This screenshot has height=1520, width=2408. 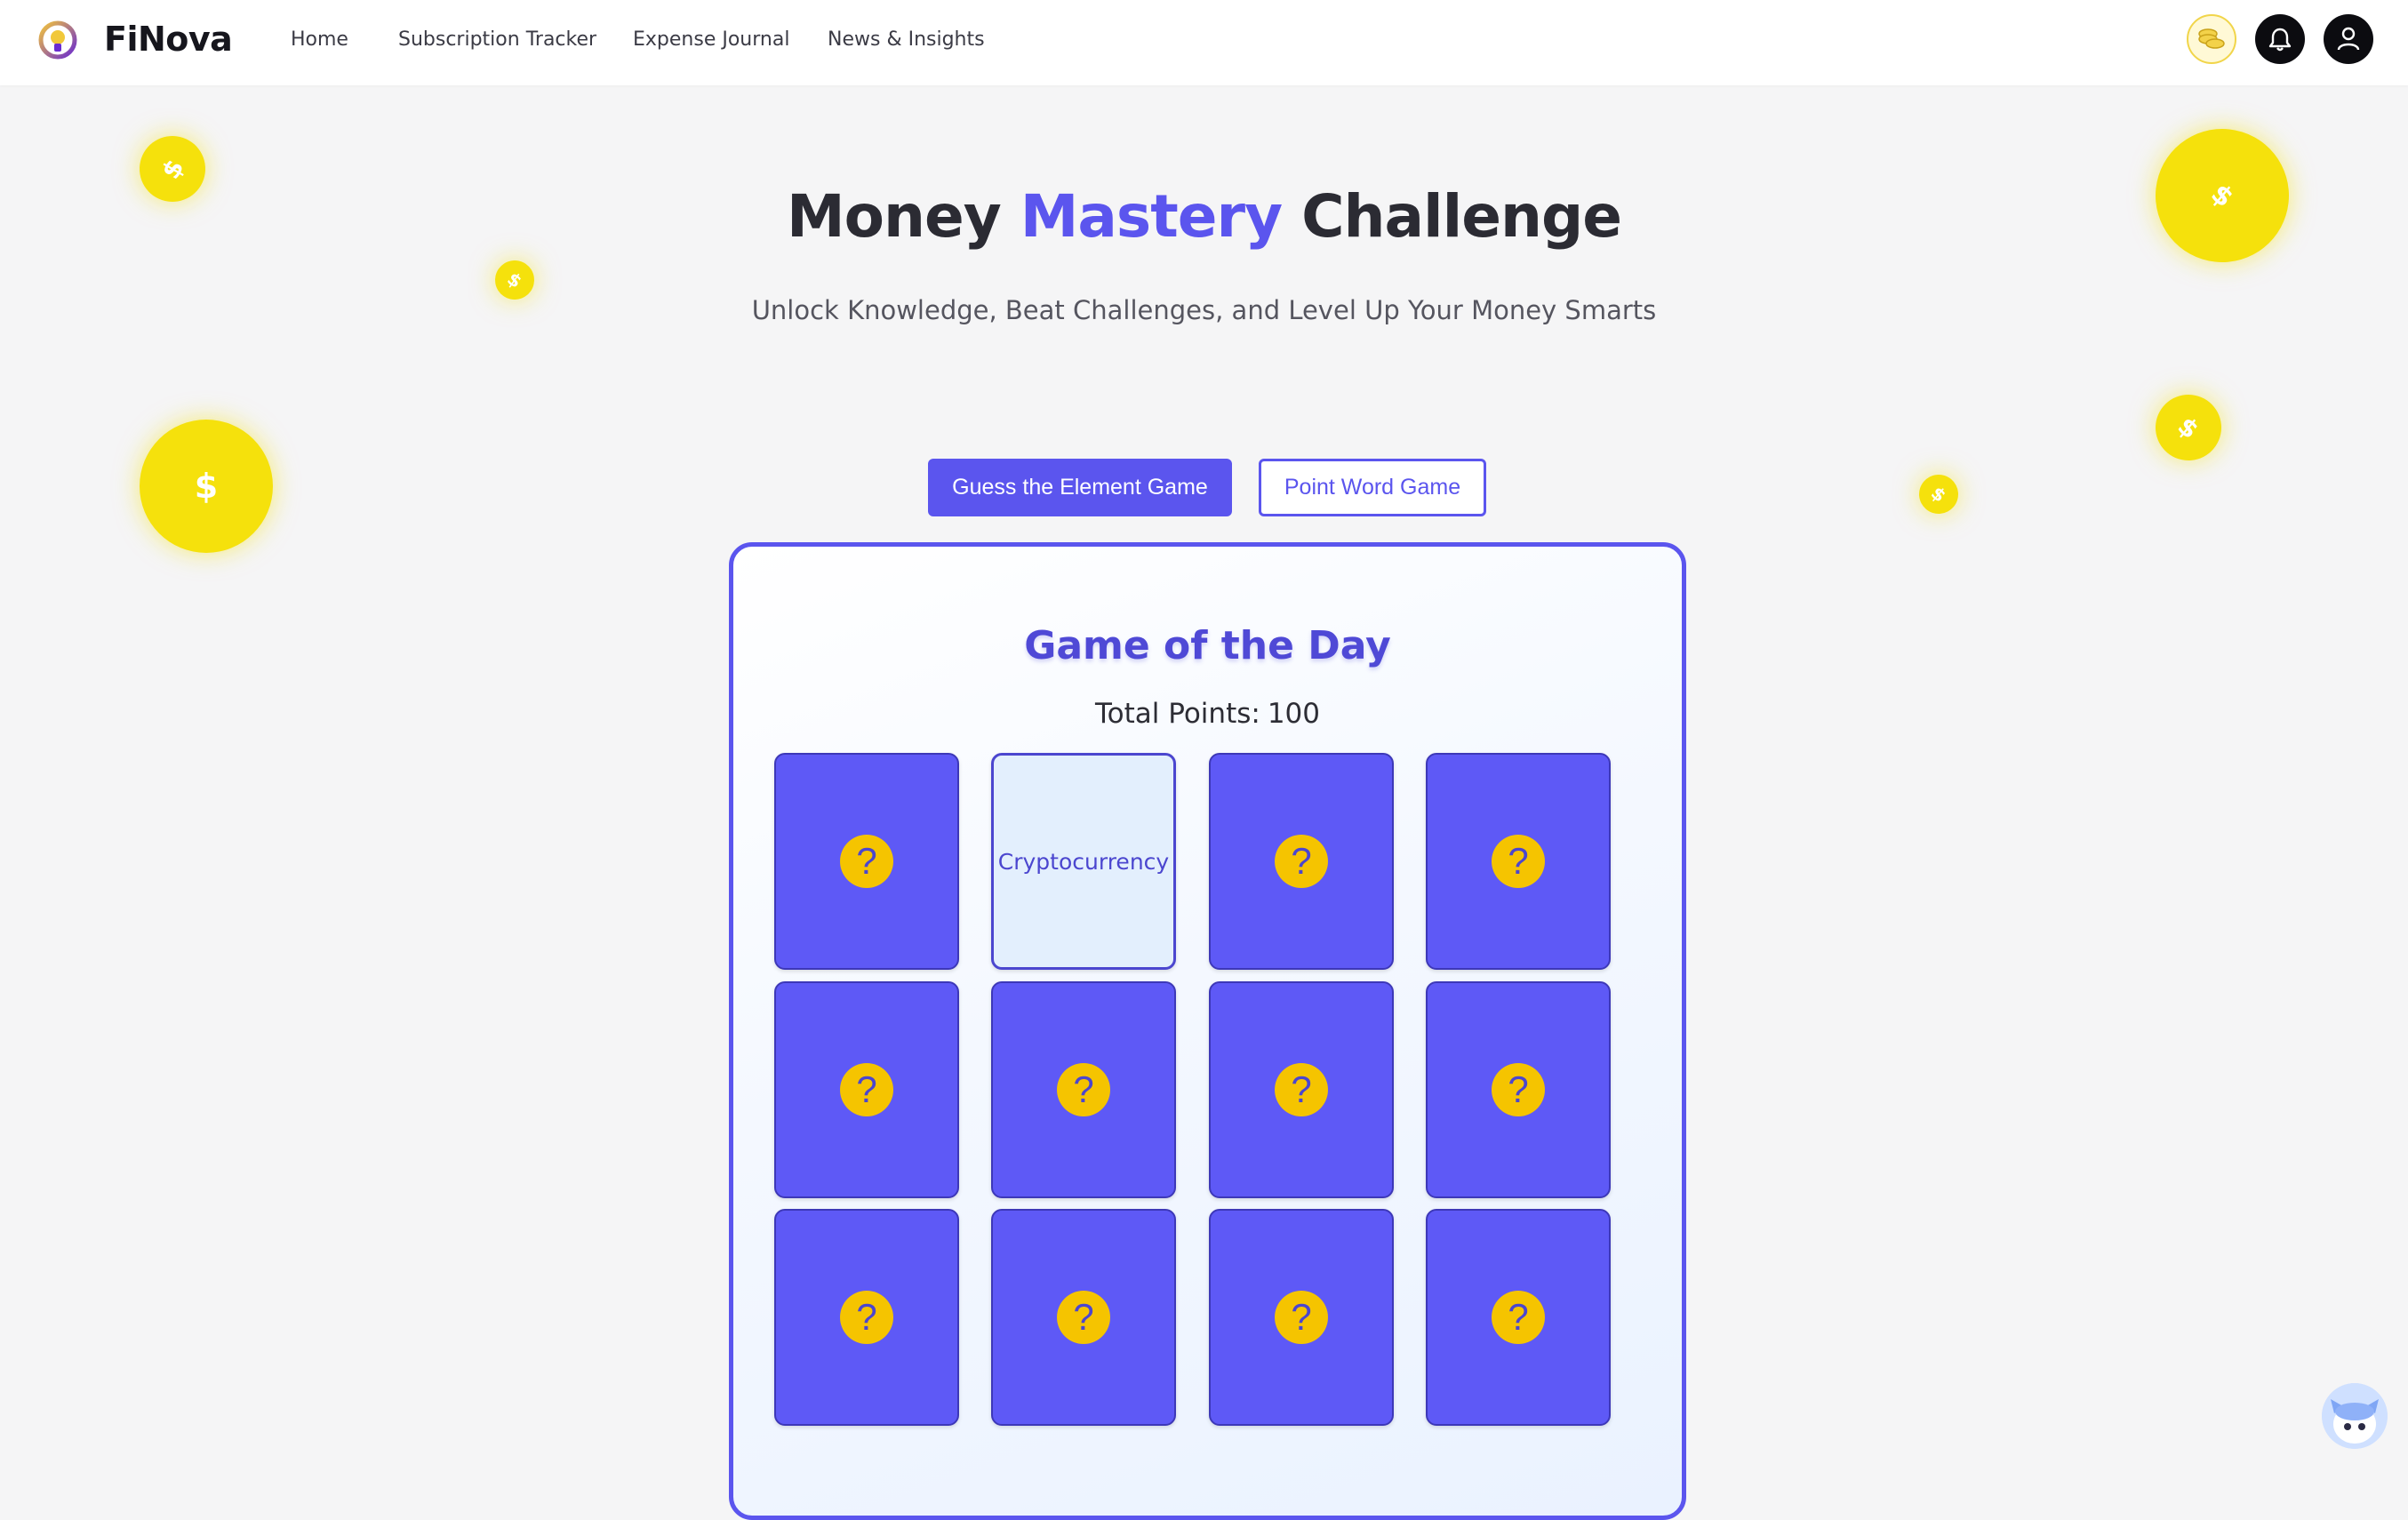 I want to click on total-points-label: Total Points:, so click(x=1177, y=714).